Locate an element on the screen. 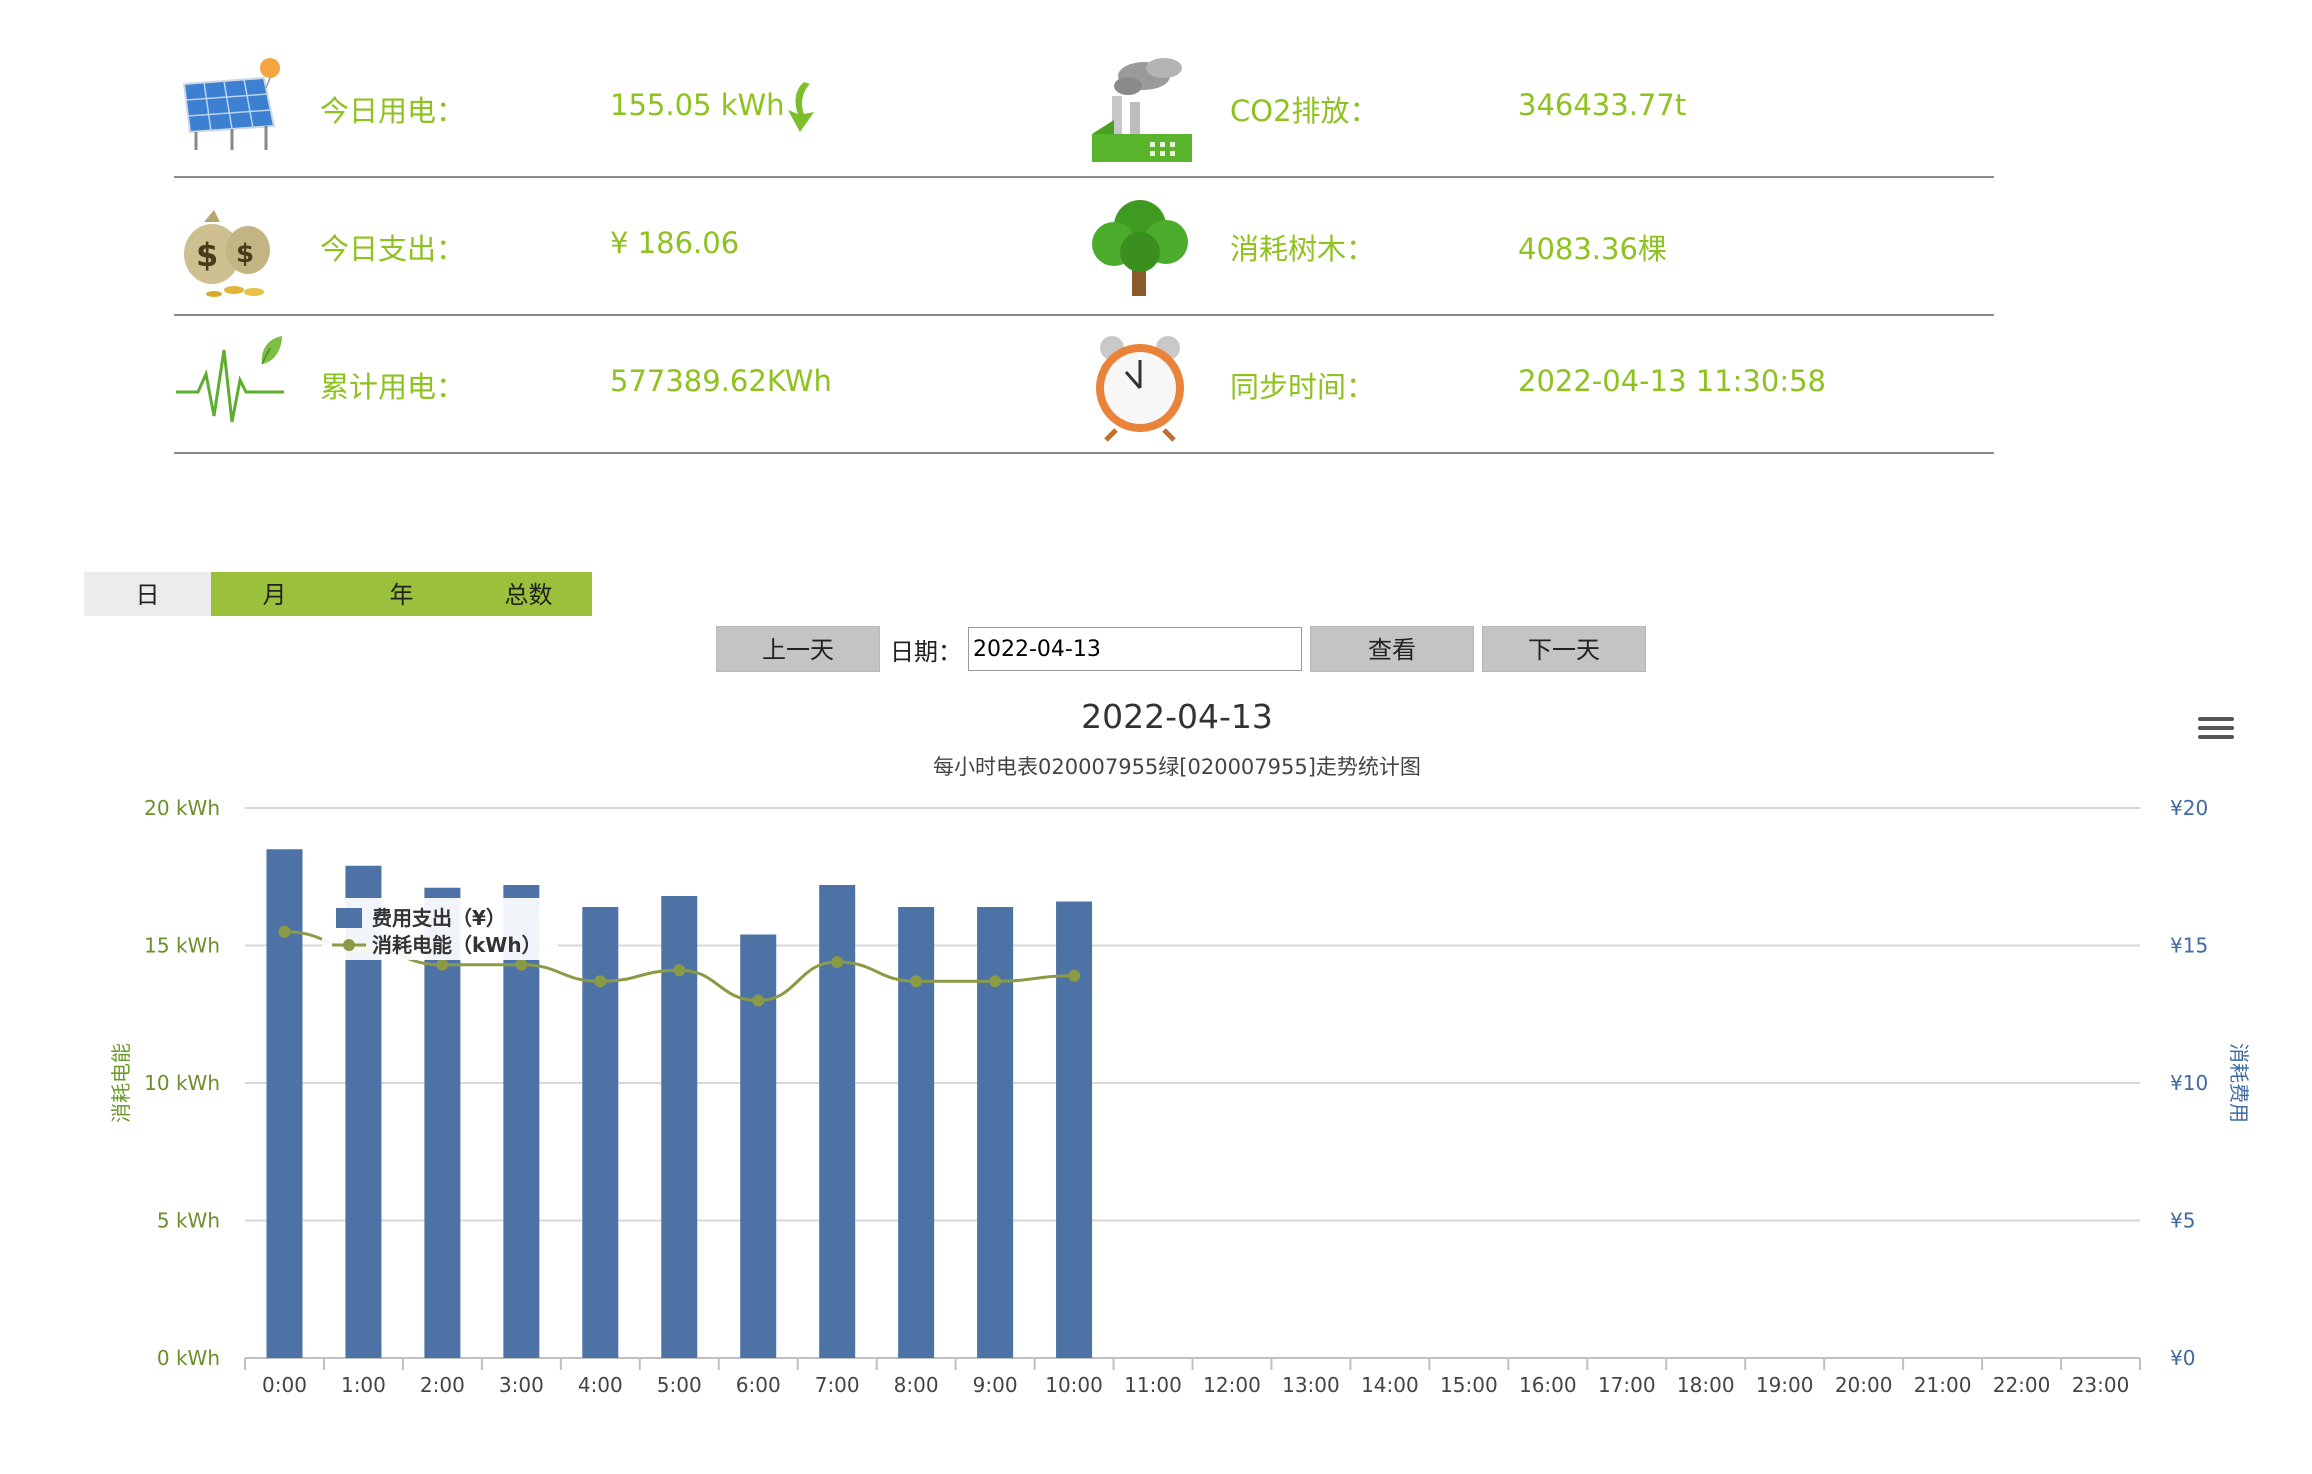  x-axis-label: 5:00 is located at coordinates (679, 1385).